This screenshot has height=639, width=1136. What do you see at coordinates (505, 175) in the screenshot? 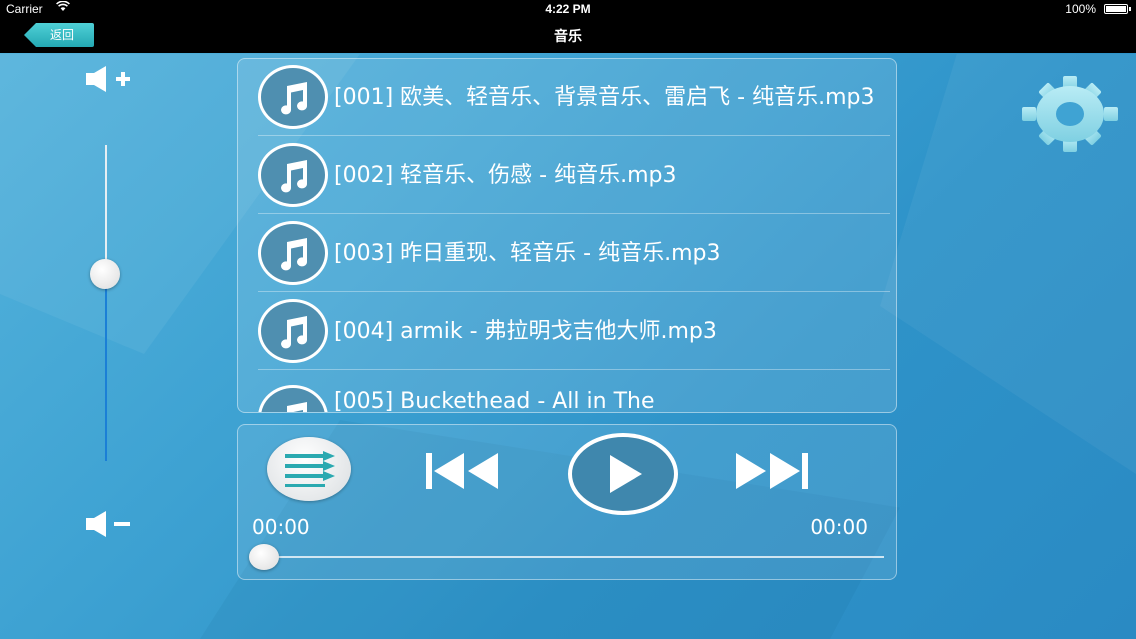
I see `track-title: [002] 轻音乐、伤感 - 纯音乐.mp3` at bounding box center [505, 175].